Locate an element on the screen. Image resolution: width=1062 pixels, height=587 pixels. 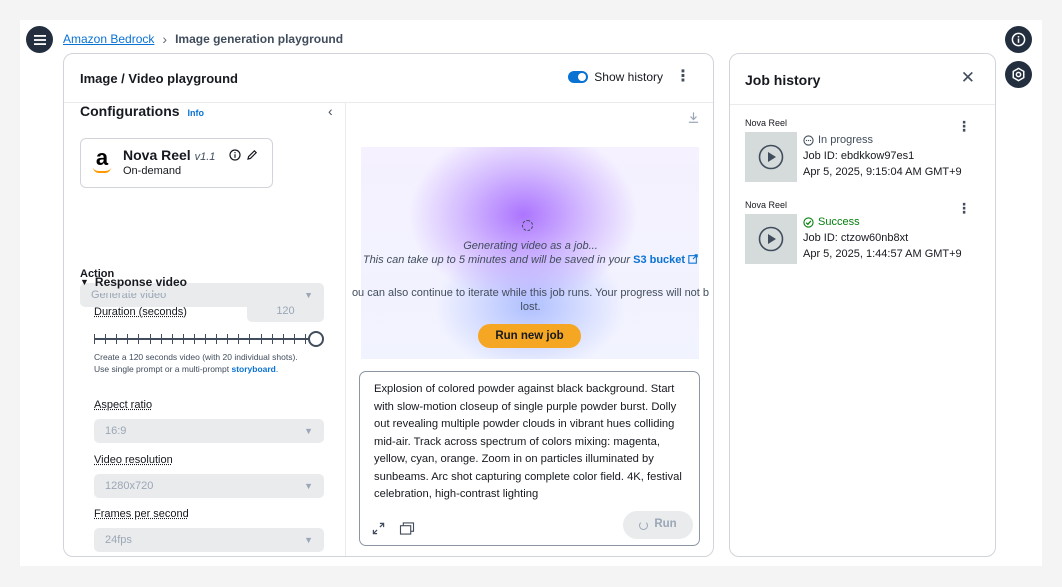
success-check-icon is located at coordinates (808, 222).